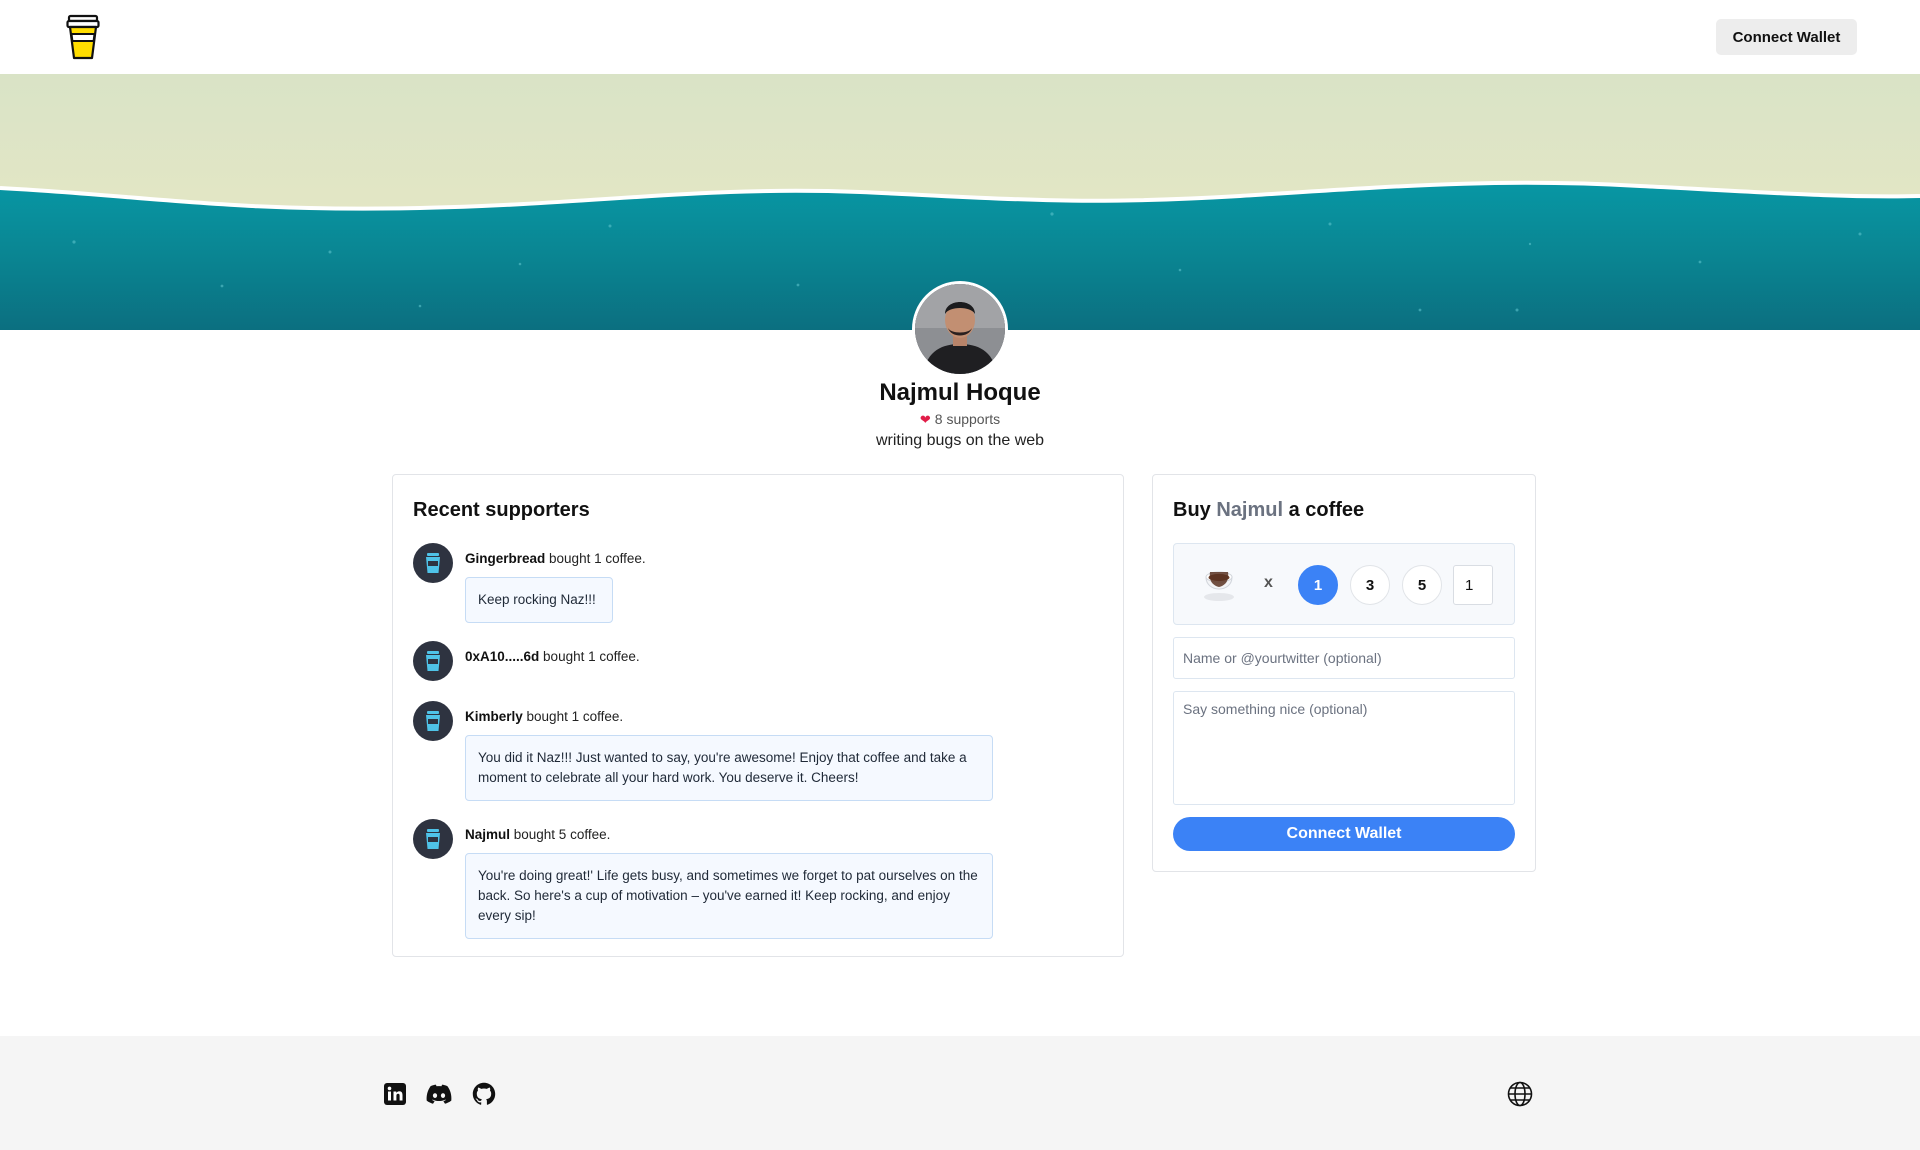 The image size is (1920, 1150). I want to click on buy-title-name: Najmul, so click(1250, 510).